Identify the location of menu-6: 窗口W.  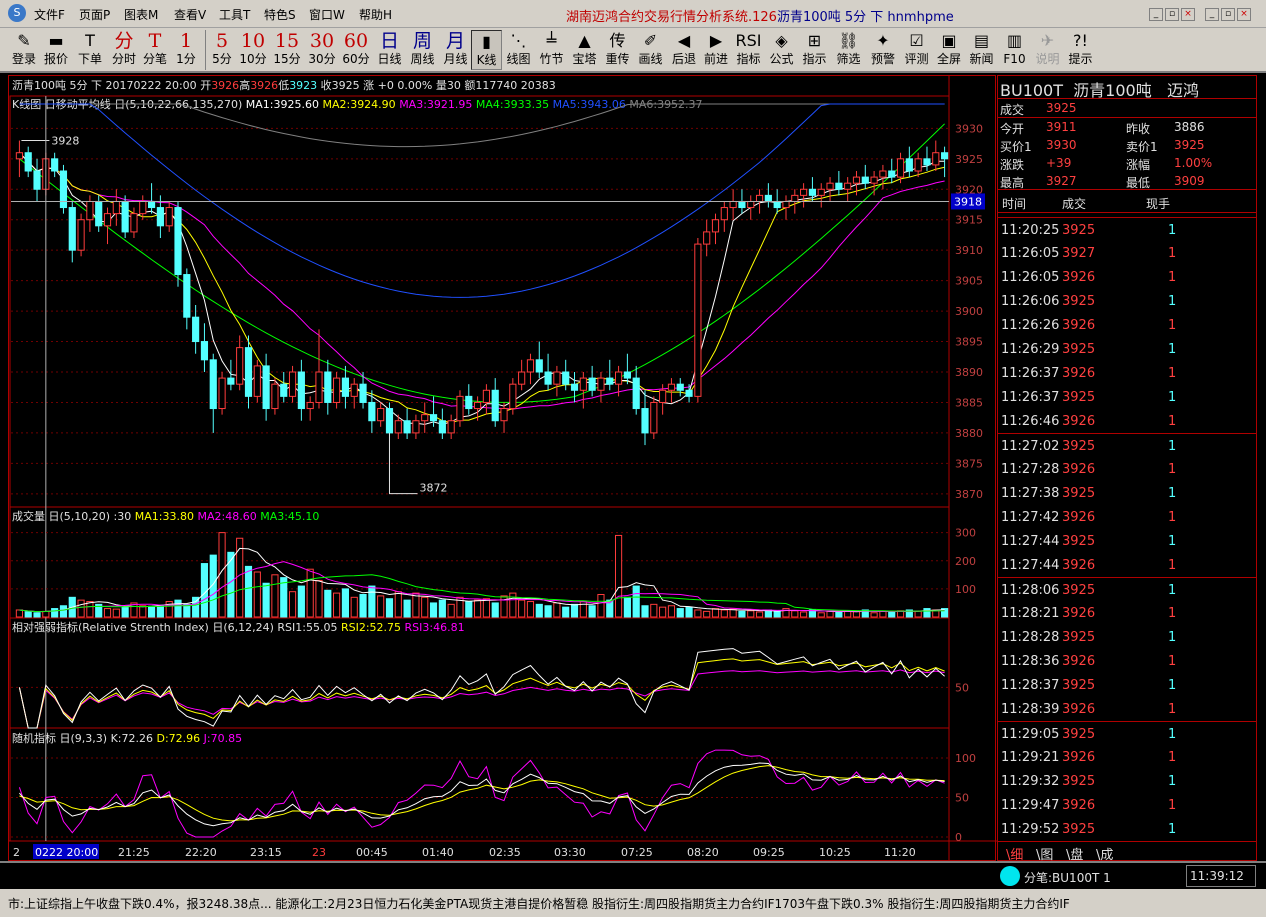
(327, 14).